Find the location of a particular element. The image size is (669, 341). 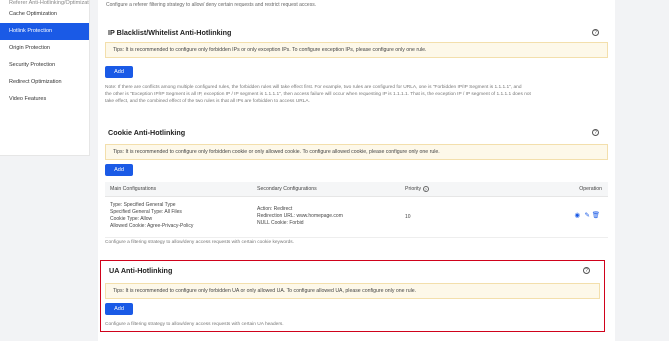

sidebar-item-video-features: Video Features is located at coordinates (44, 99).